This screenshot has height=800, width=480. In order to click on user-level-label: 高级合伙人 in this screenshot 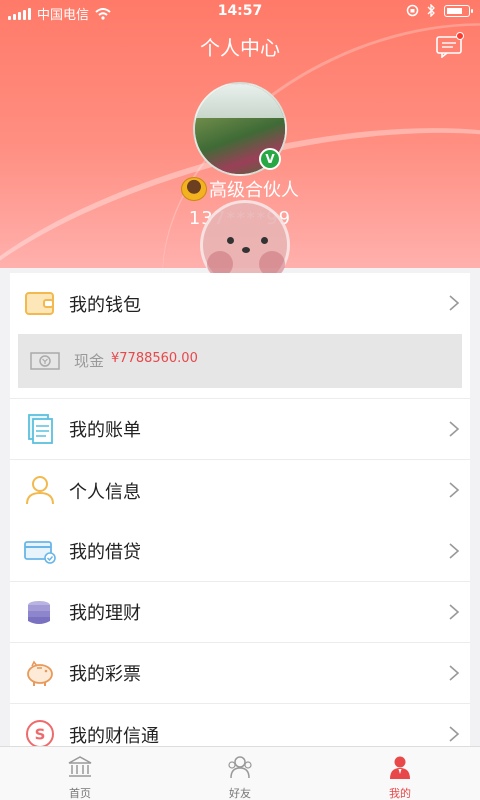, I will do `click(254, 190)`.